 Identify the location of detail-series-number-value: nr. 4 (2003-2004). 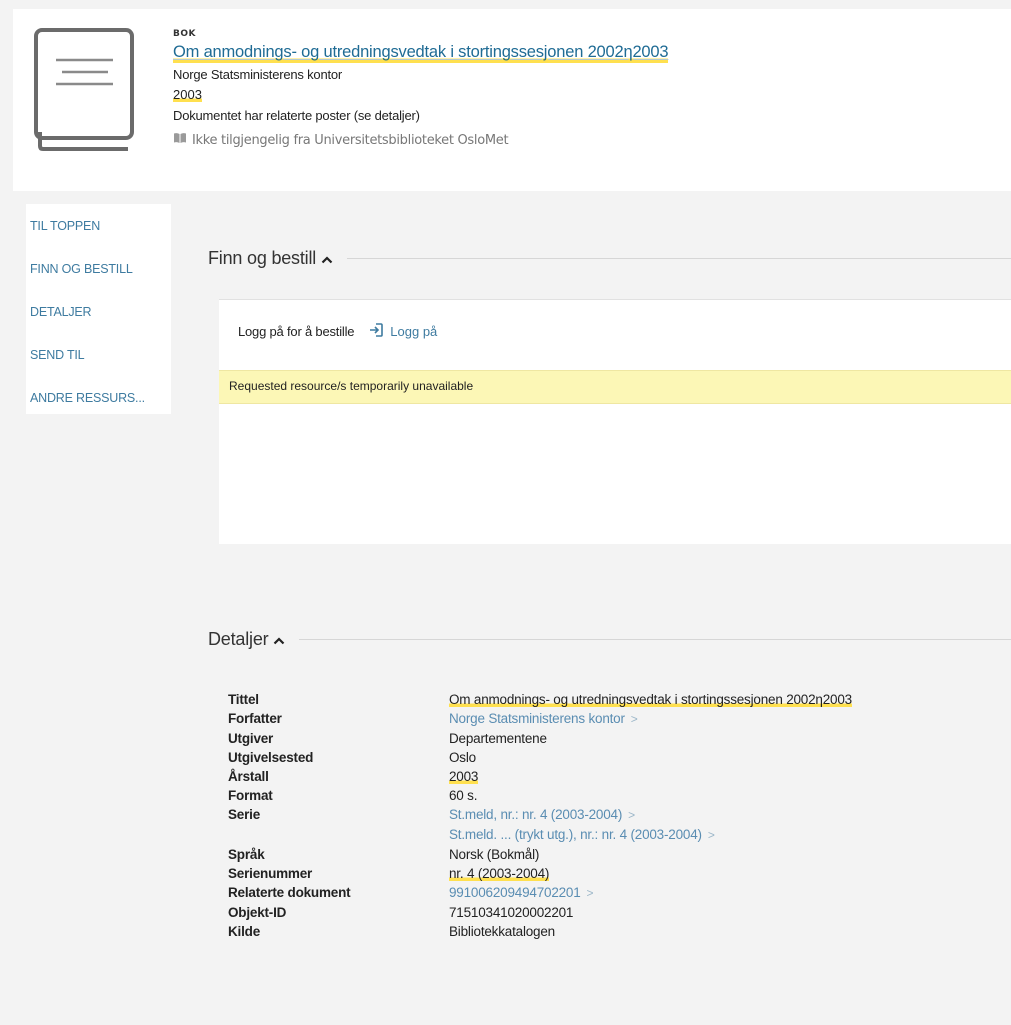
(499, 873).